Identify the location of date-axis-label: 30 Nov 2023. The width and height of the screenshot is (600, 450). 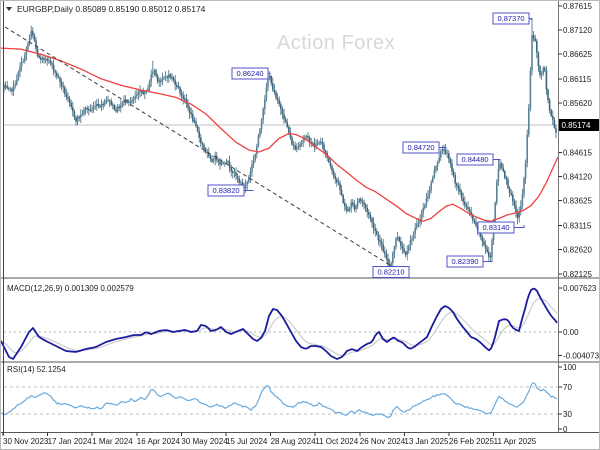
(26, 441).